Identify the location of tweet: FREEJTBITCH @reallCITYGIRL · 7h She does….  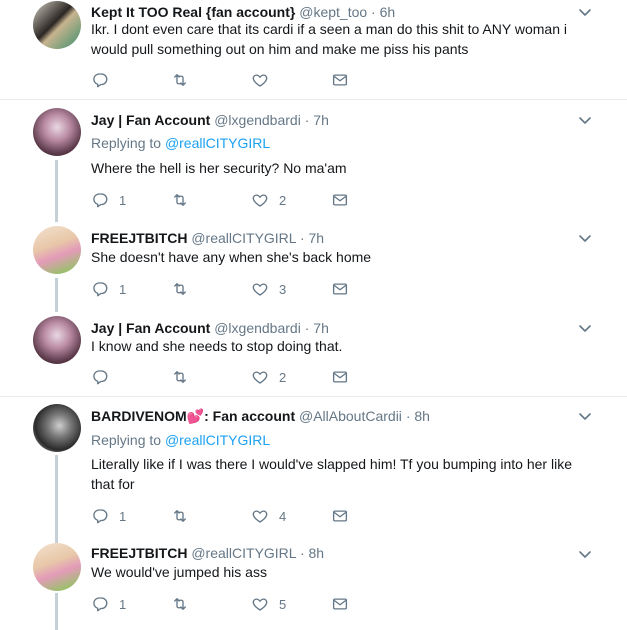
(313, 267).